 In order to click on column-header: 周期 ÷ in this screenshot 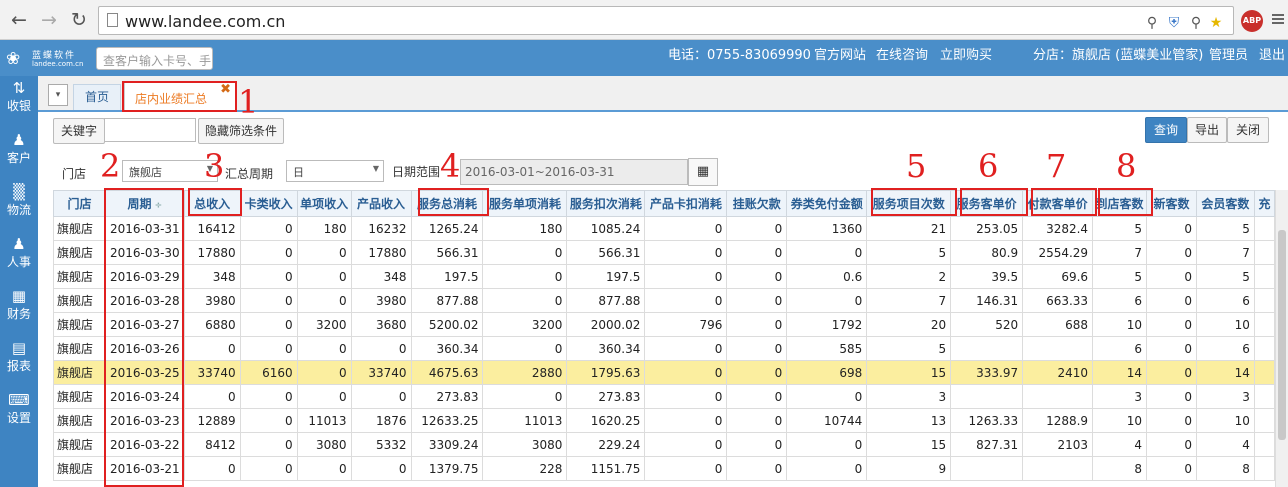, I will do `click(144, 203)`.